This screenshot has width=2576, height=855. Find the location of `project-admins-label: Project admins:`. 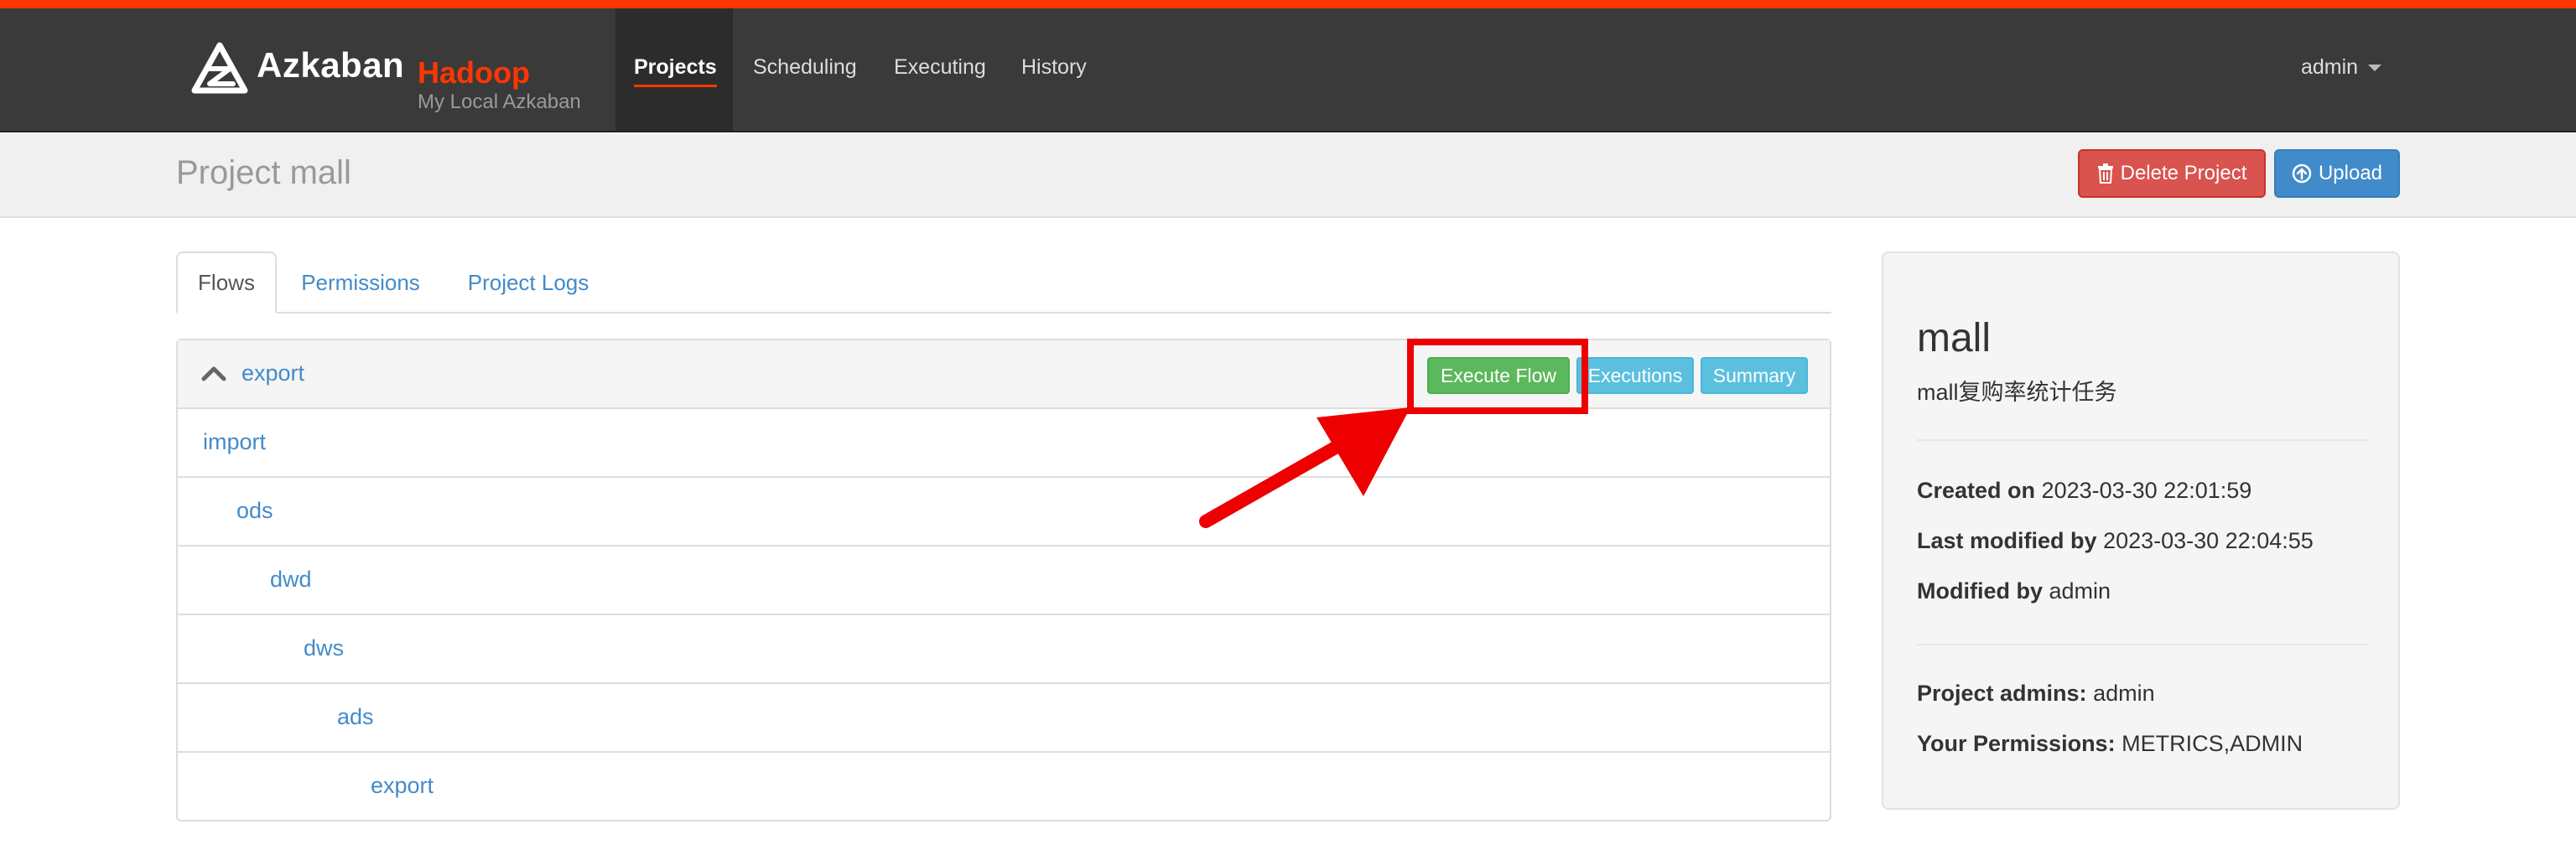

project-admins-label: Project admins: is located at coordinates (2002, 693).